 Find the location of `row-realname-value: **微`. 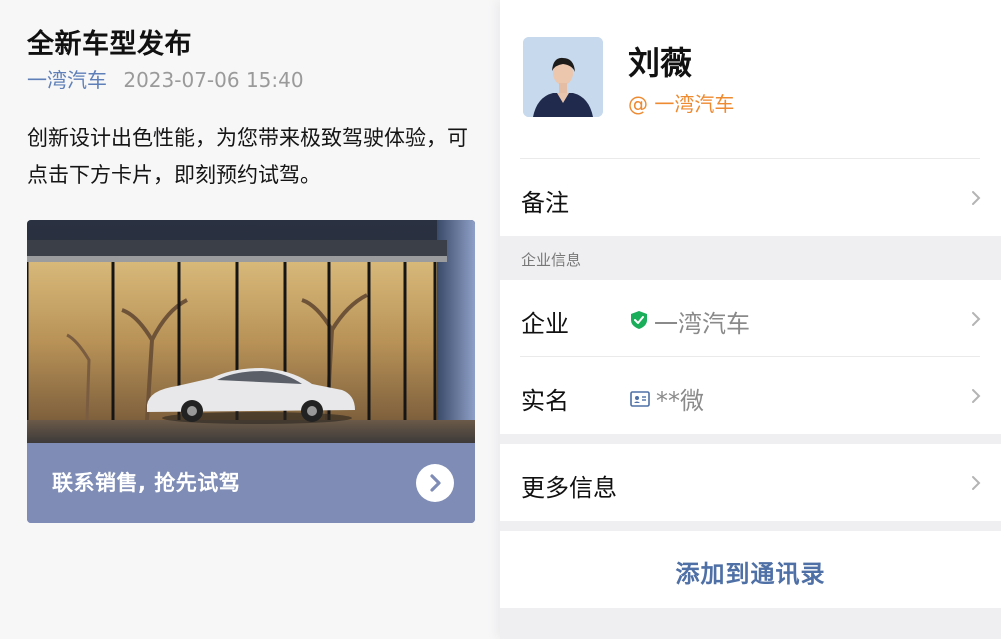

row-realname-value: **微 is located at coordinates (667, 398).